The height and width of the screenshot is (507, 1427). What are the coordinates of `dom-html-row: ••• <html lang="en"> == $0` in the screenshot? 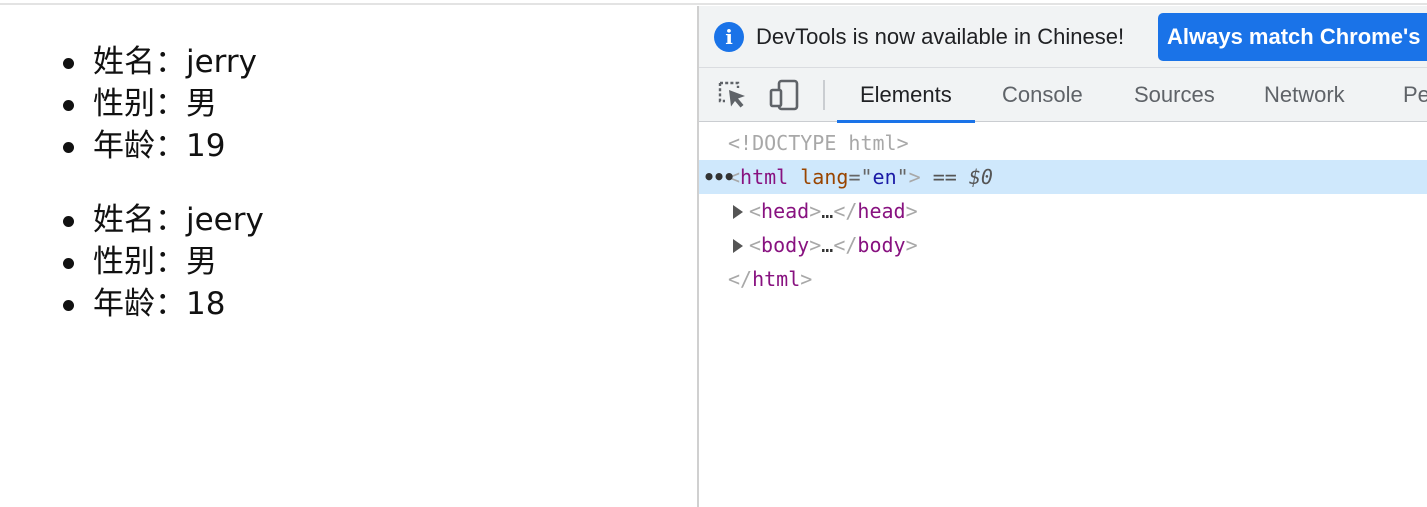 It's located at (1063, 177).